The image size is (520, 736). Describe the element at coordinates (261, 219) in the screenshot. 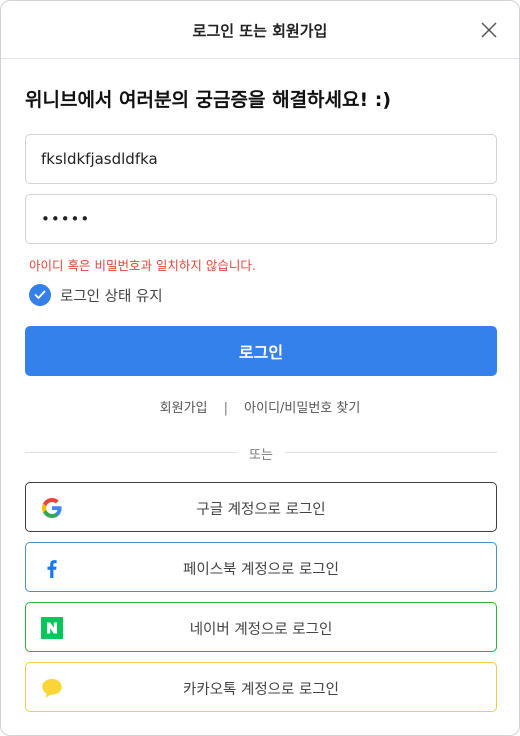

I see `password-input` at that location.